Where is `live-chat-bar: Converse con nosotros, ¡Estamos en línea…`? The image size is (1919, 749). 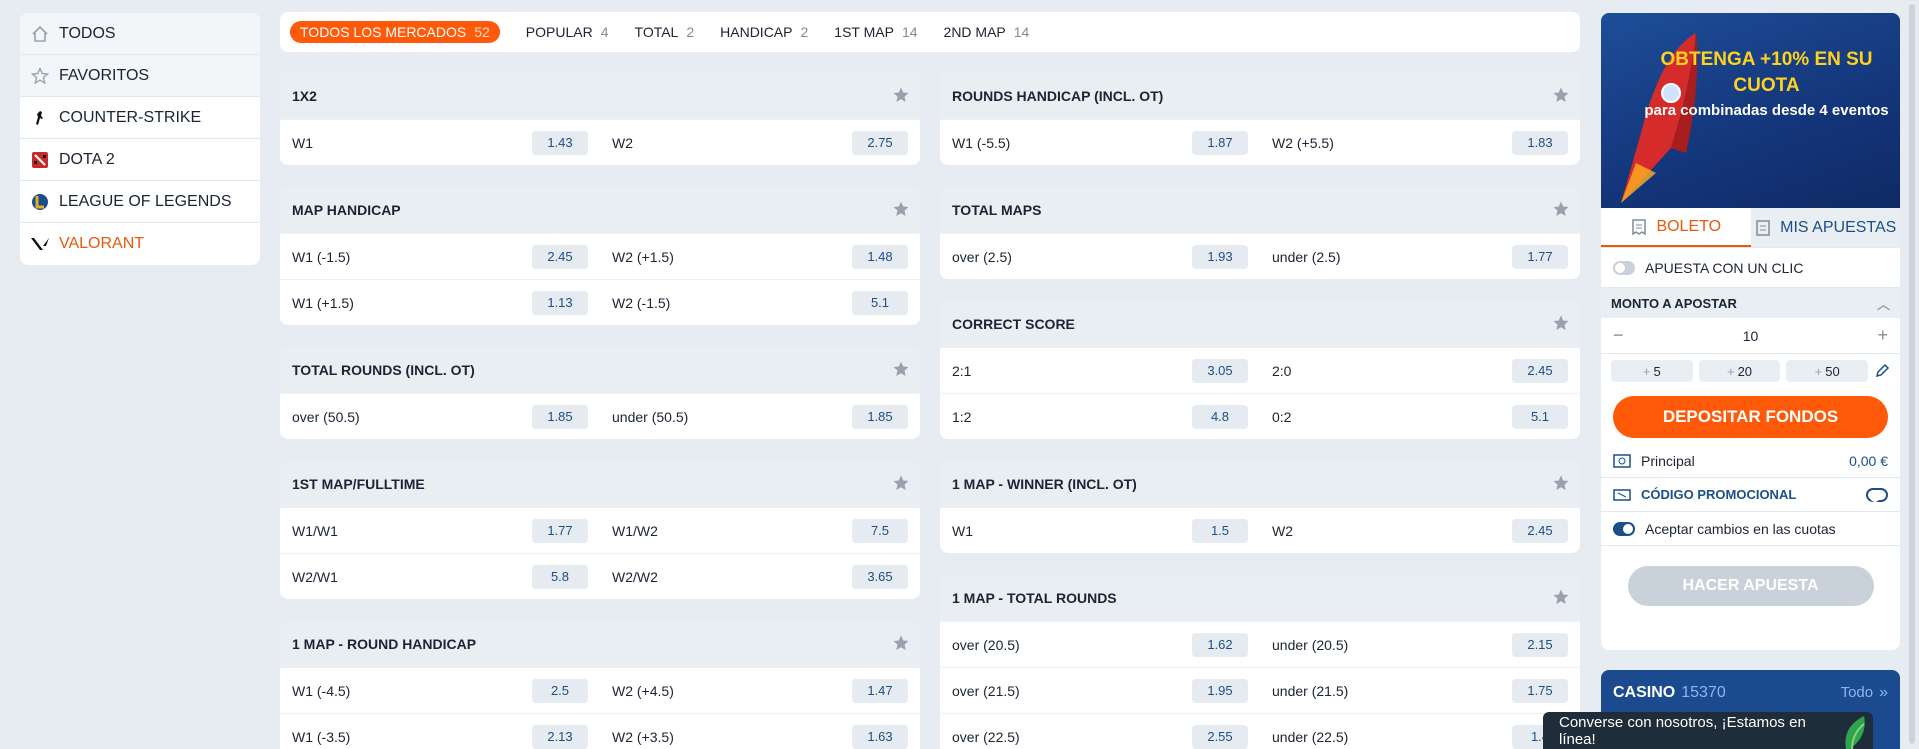
live-chat-bar: Converse con nosotros, ¡Estamos en línea… is located at coordinates (1708, 730).